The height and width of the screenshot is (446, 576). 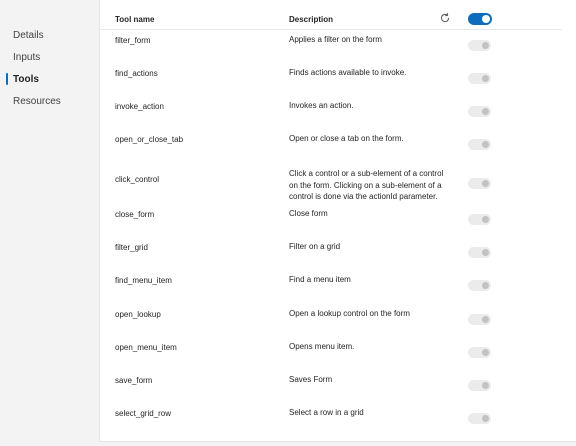 I want to click on tool-description-cell: Close form, so click(x=308, y=213).